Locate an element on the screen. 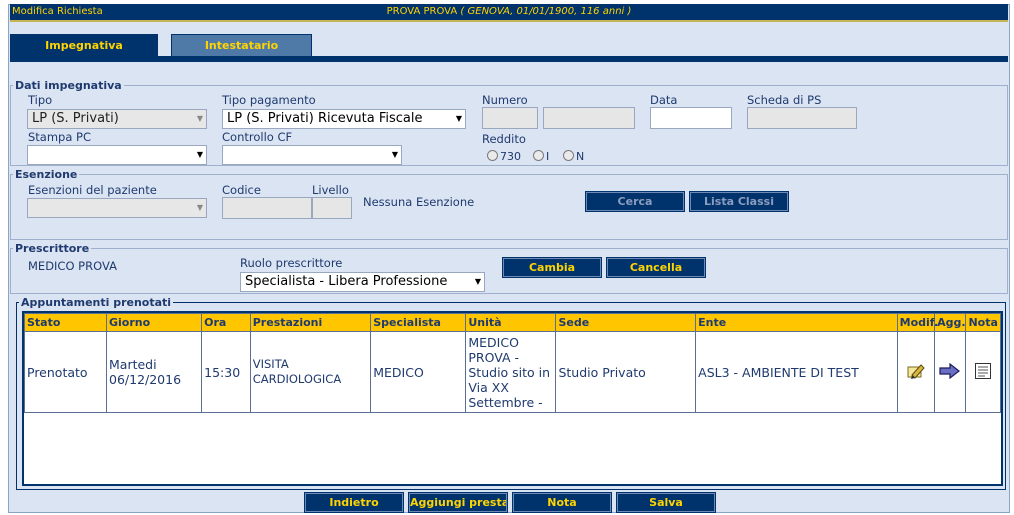 The image size is (1014, 515). codice-field is located at coordinates (267, 208).